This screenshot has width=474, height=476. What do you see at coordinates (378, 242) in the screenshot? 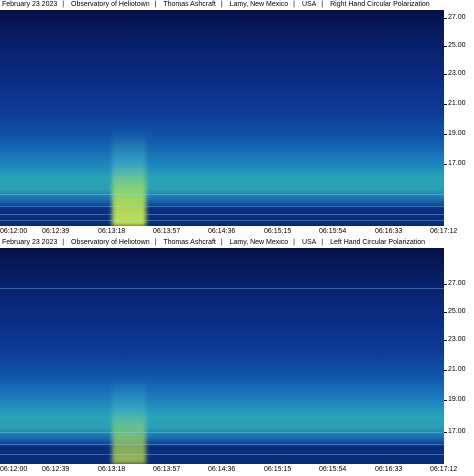
I see `header-polarization: Left Hand Circular Polarization` at bounding box center [378, 242].